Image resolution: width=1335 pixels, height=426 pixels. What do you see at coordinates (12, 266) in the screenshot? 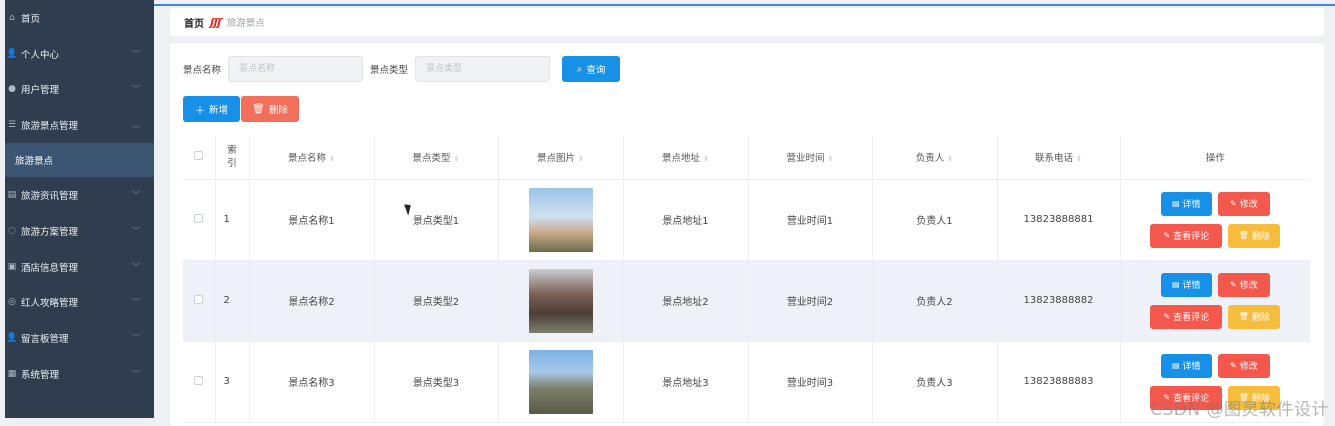
I see `hotel-icon: ▣` at bounding box center [12, 266].